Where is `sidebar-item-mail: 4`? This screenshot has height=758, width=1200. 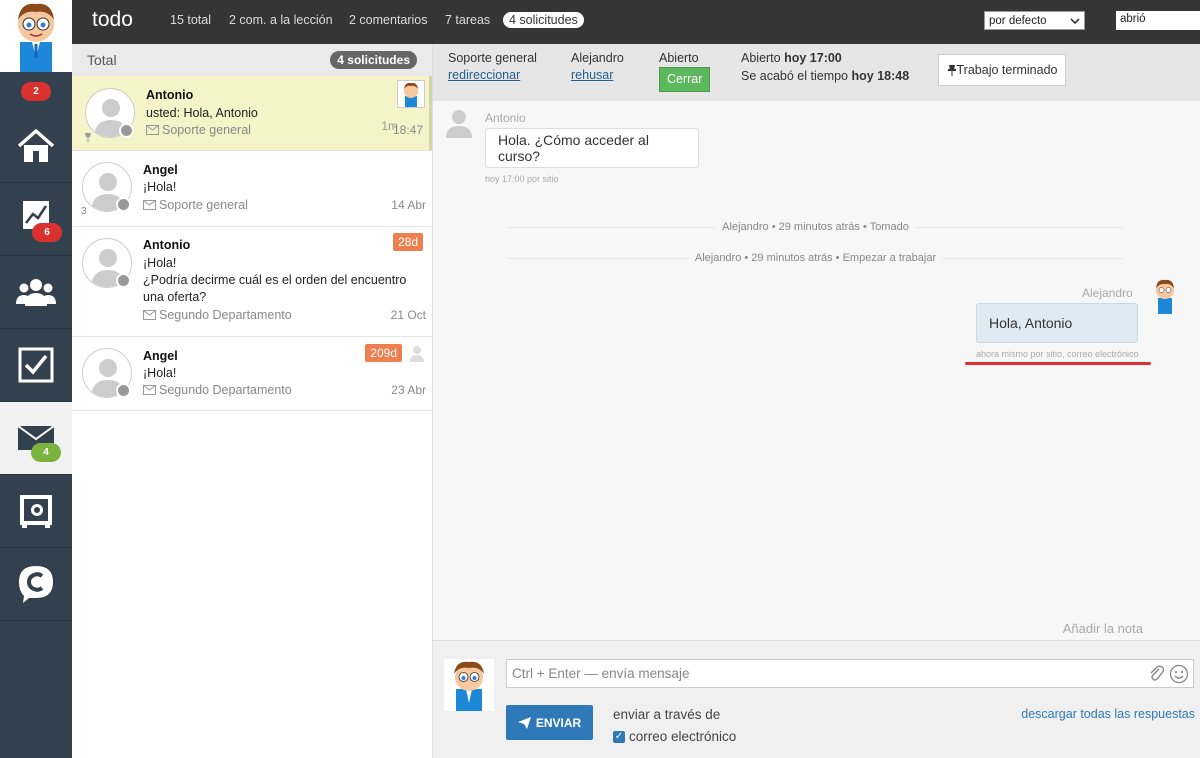 sidebar-item-mail: 4 is located at coordinates (36, 438).